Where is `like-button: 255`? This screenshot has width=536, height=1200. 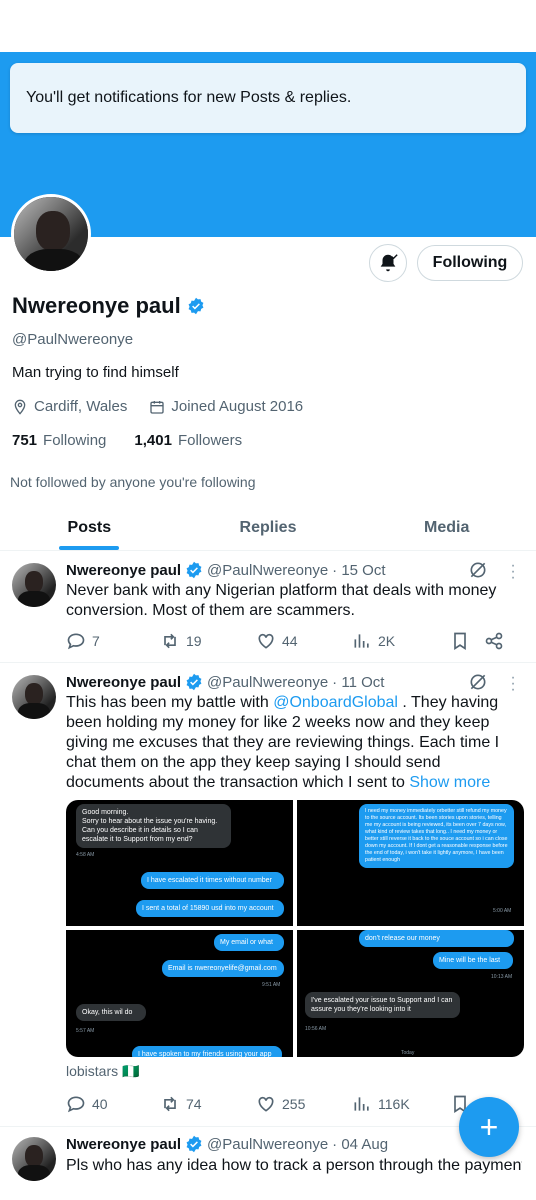 like-button: 255 is located at coordinates (304, 1104).